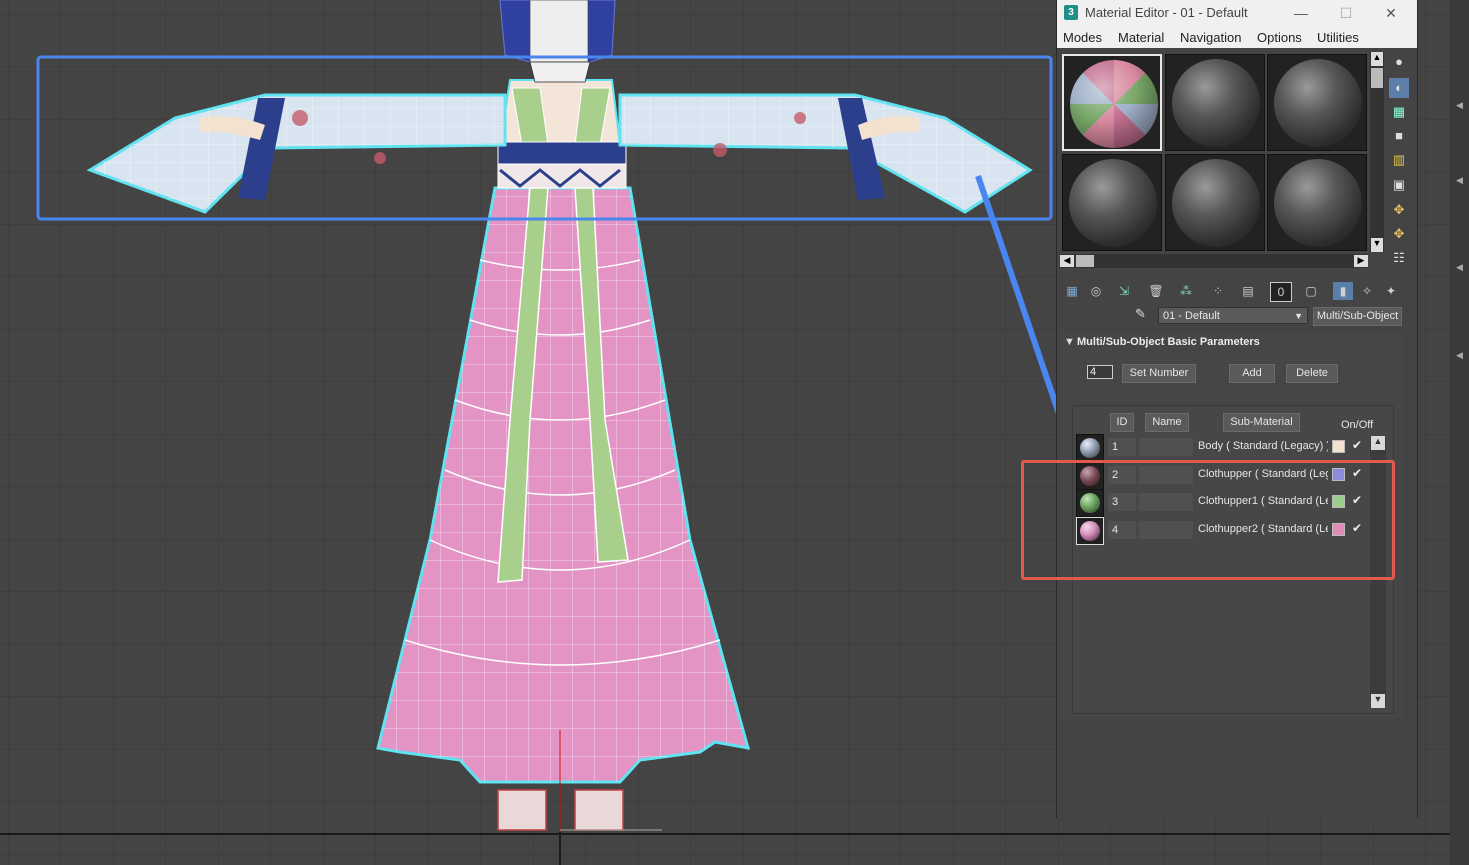  What do you see at coordinates (1252, 373) in the screenshot?
I see `add-button: Add` at bounding box center [1252, 373].